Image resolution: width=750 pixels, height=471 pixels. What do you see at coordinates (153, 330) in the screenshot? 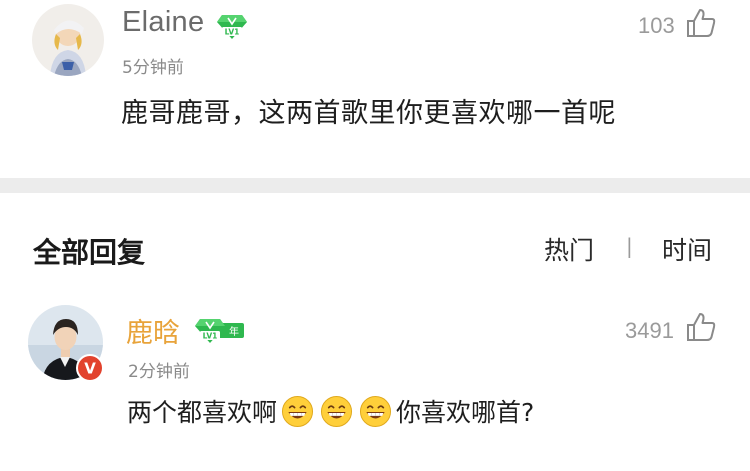
I see `username: 鹿晗` at bounding box center [153, 330].